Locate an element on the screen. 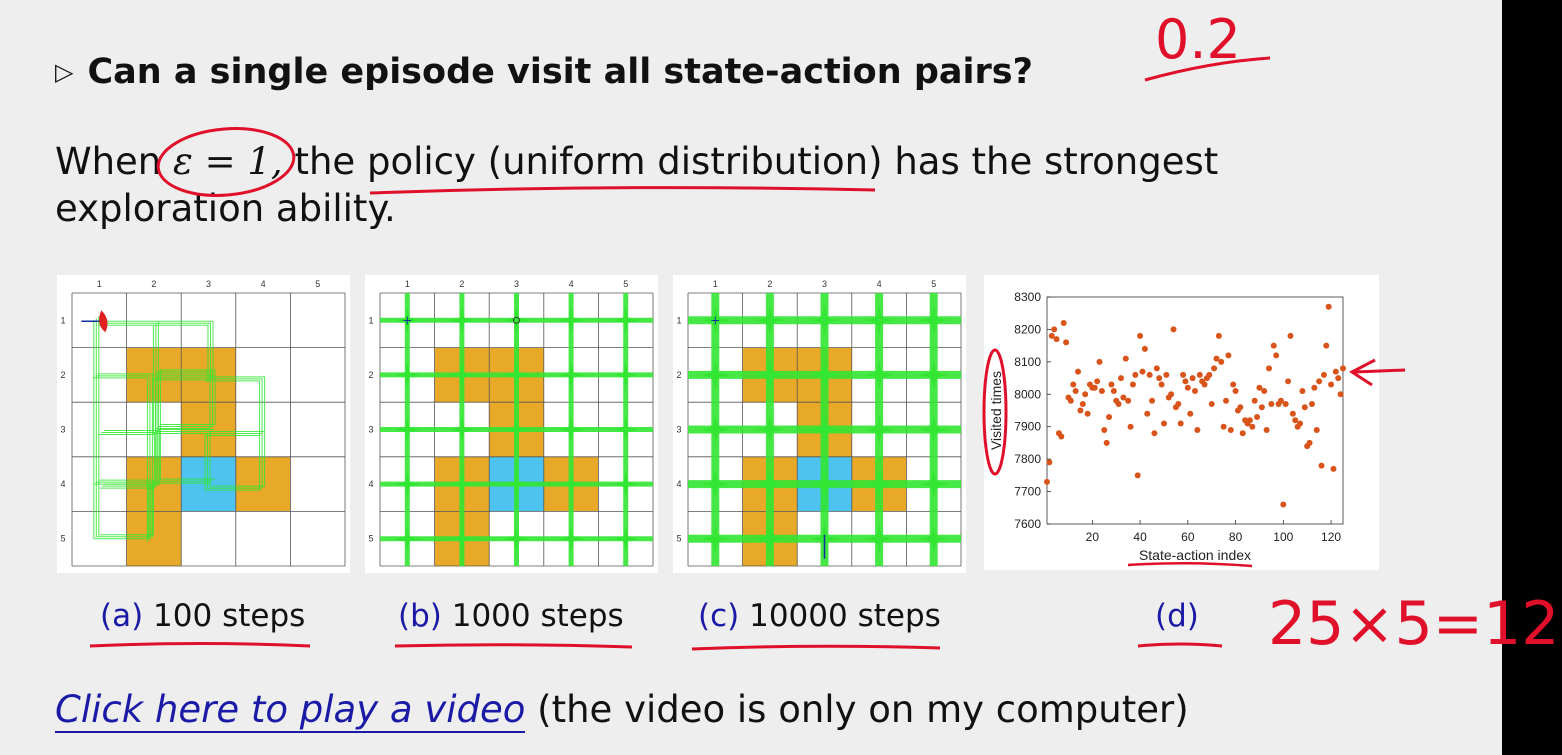 The height and width of the screenshot is (755, 1562). x-tick-label: 120 is located at coordinates (1331, 537).